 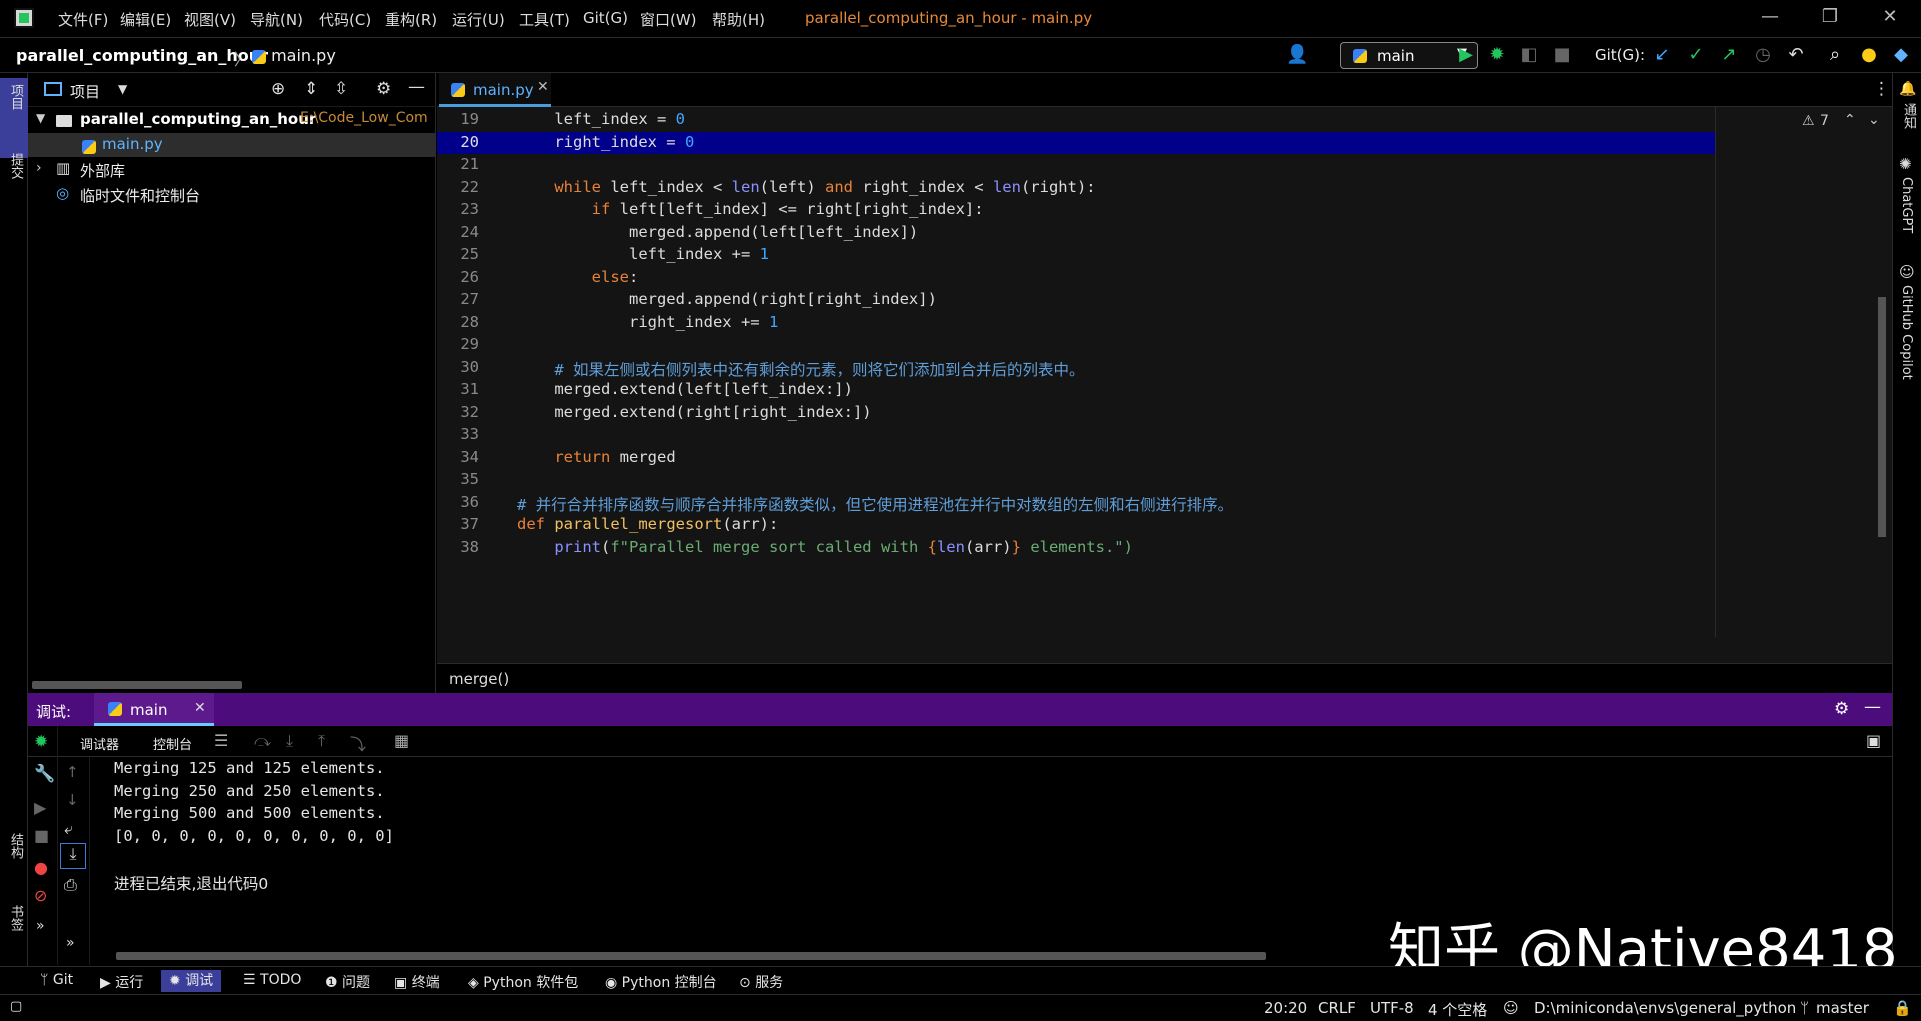 I want to click on code-line: 28 right_index += 1, so click(x=1076, y=323).